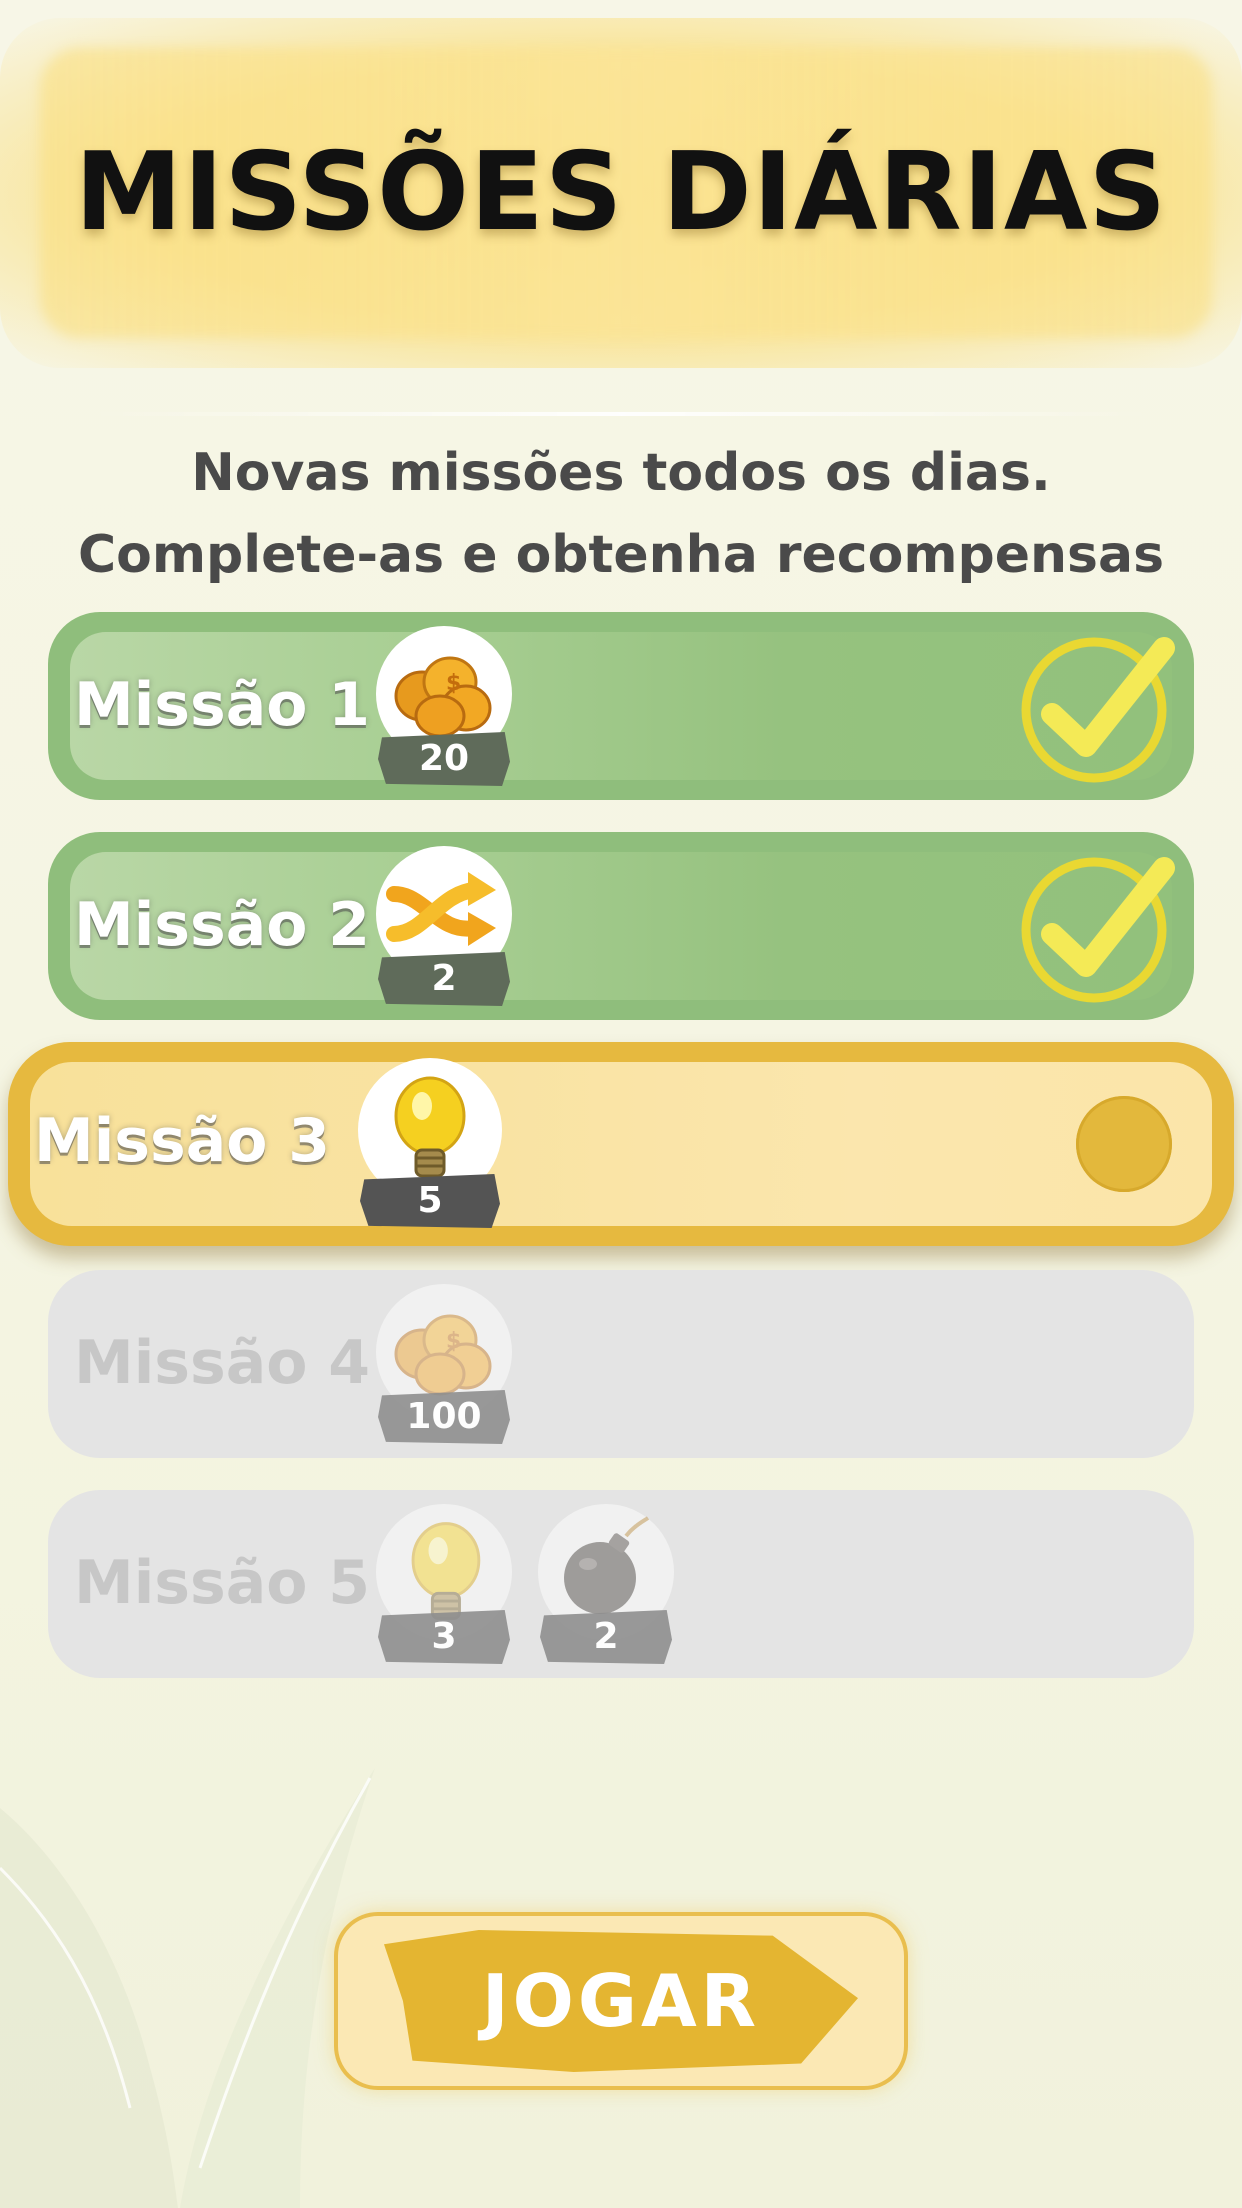 The height and width of the screenshot is (2208, 1242). Describe the element at coordinates (222, 925) in the screenshot. I see `mission-label: Missão 2` at that location.